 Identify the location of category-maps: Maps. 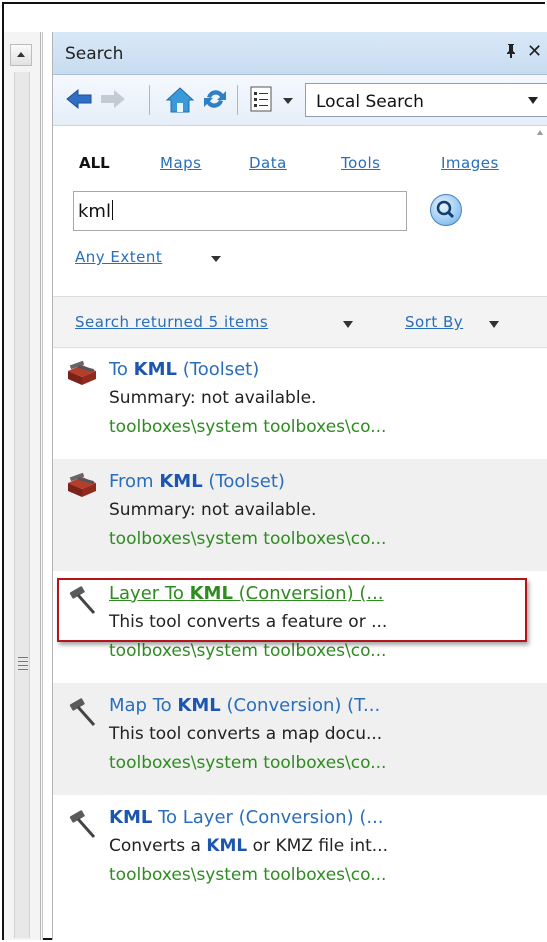
(180, 163).